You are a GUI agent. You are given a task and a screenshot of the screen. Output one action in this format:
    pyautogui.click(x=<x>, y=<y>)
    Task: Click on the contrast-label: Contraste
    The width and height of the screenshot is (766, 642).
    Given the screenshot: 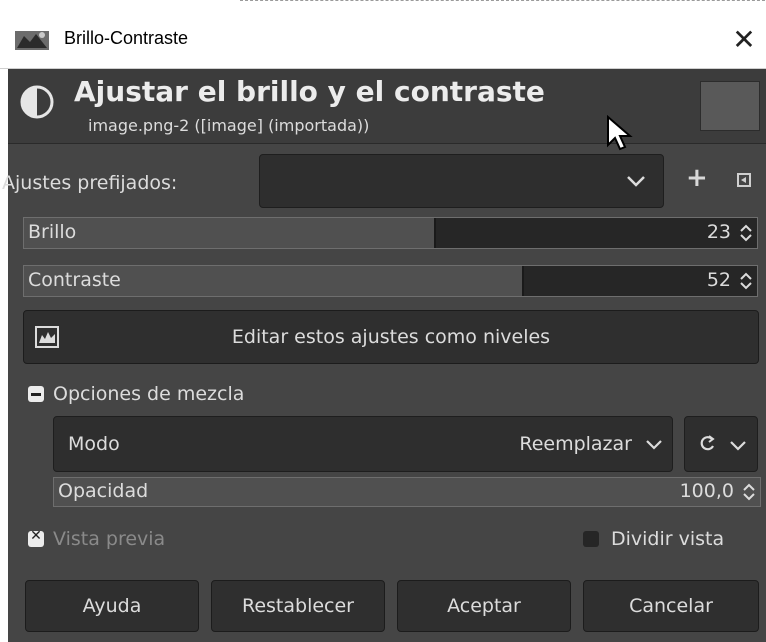 What is the action you would take?
    pyautogui.click(x=74, y=280)
    